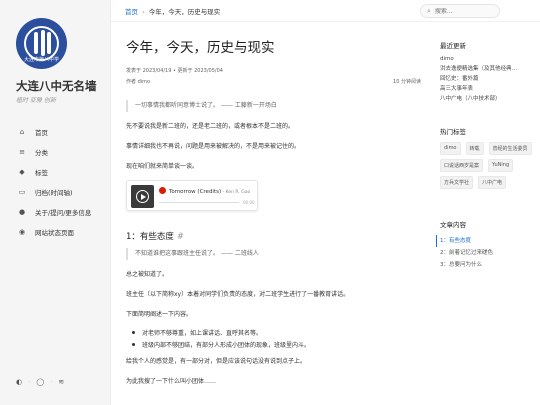 The image size is (540, 405). I want to click on search-icon: ⌕, so click(429, 10).